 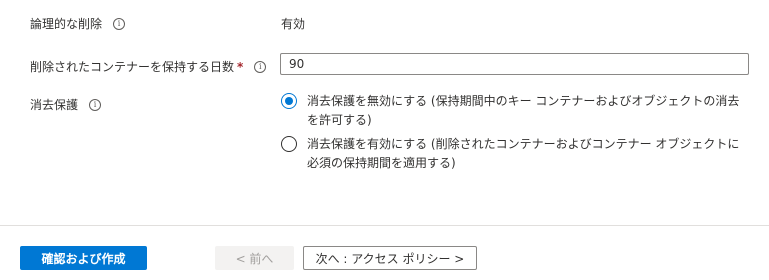 I want to click on previous-button: < 前へ, so click(x=254, y=258).